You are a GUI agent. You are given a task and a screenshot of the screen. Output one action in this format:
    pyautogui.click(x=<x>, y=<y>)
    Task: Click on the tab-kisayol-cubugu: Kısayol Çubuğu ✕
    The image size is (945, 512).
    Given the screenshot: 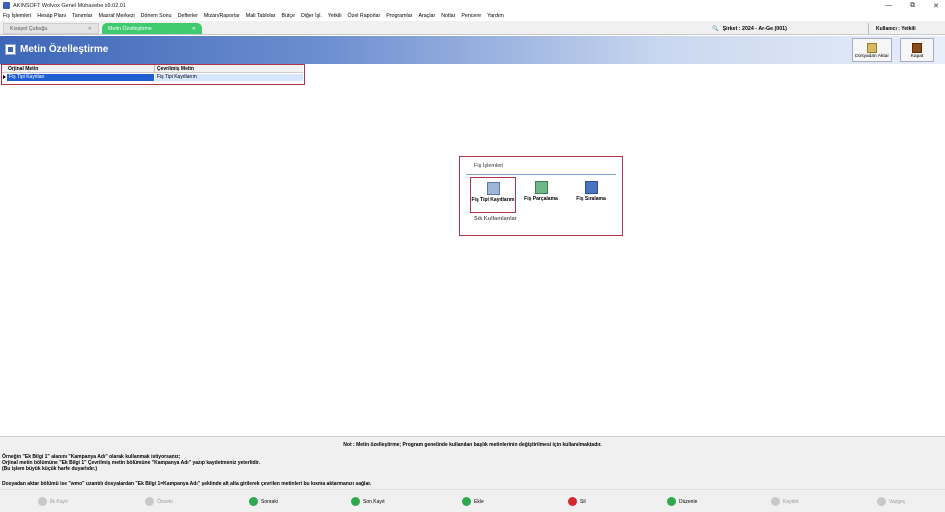 What is the action you would take?
    pyautogui.click(x=51, y=28)
    